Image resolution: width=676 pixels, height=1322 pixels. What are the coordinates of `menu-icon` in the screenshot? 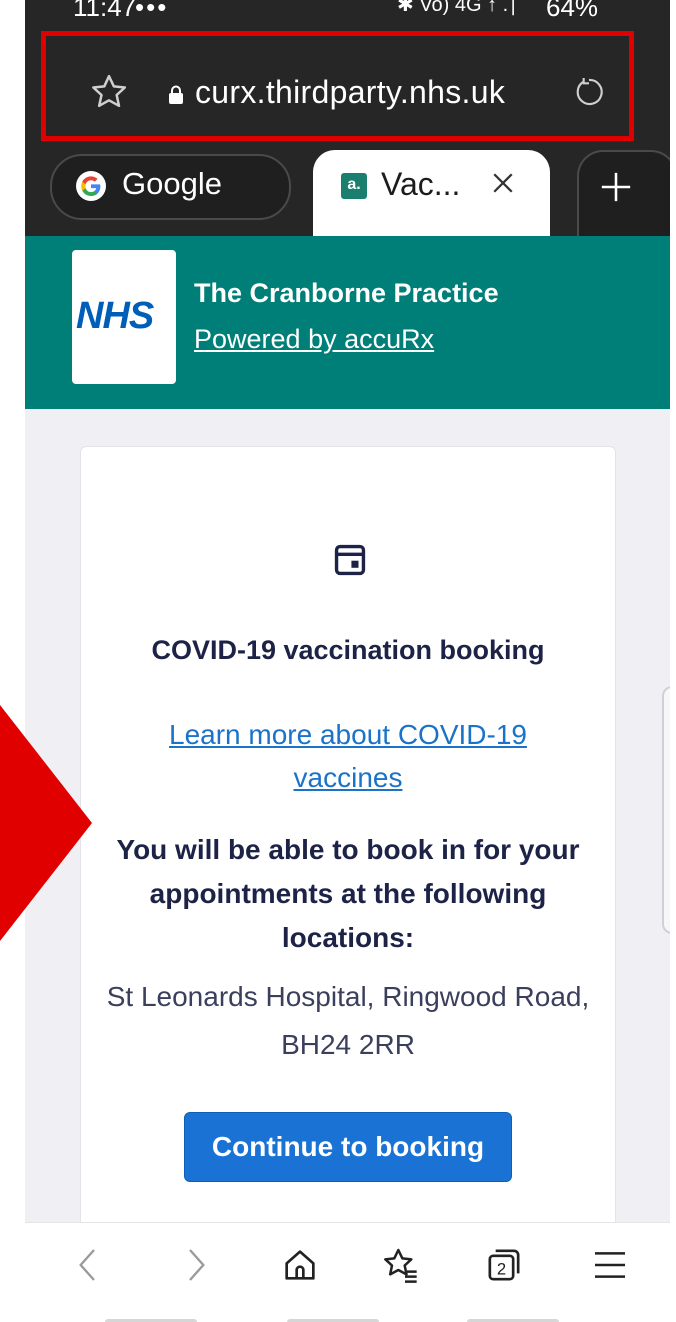 It's located at (610, 1265).